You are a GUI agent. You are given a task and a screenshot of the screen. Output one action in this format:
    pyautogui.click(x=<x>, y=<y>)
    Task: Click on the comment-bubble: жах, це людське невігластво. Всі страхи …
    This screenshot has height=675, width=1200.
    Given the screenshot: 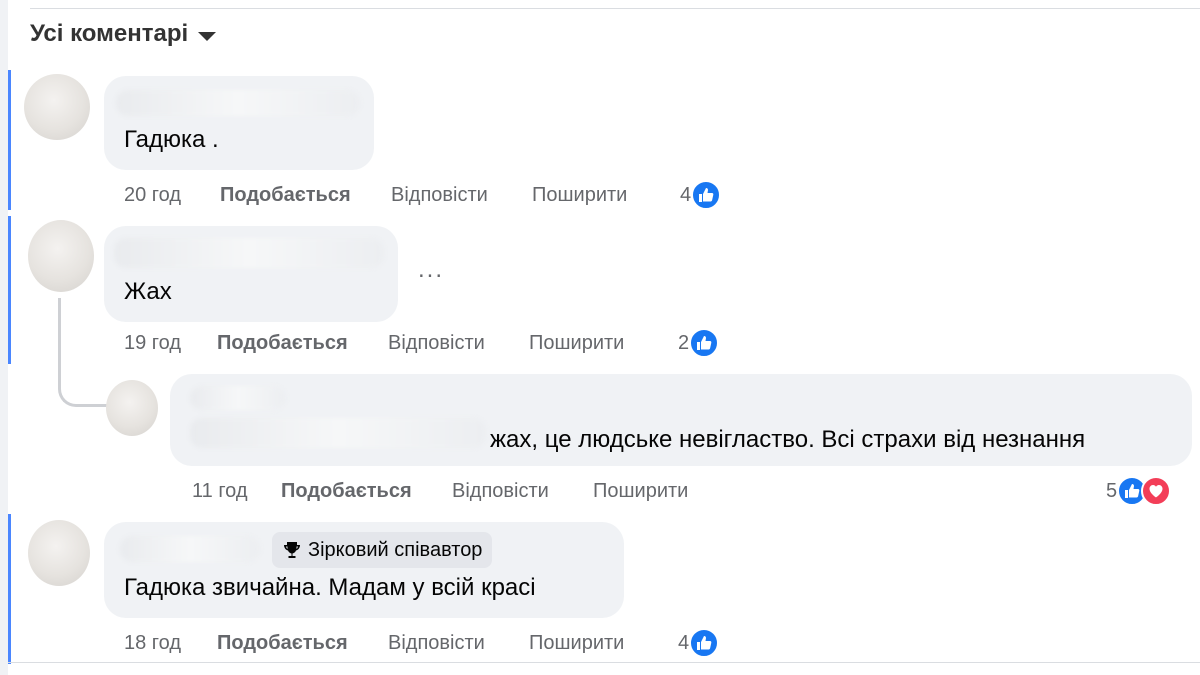 What is the action you would take?
    pyautogui.click(x=681, y=420)
    